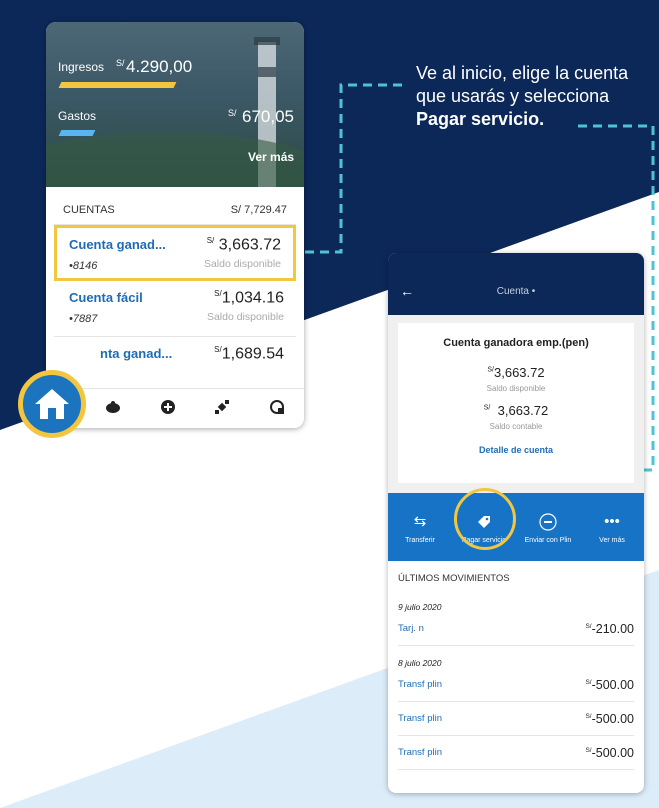 The height and width of the screenshot is (808, 659). I want to click on accounts-header: CUENTAS S/ 7,729.47, so click(175, 207).